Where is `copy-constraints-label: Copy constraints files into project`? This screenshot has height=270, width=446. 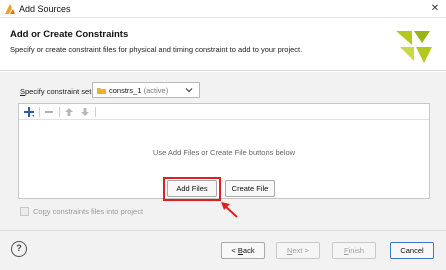
copy-constraints-label: Copy constraints files into project is located at coordinates (88, 211).